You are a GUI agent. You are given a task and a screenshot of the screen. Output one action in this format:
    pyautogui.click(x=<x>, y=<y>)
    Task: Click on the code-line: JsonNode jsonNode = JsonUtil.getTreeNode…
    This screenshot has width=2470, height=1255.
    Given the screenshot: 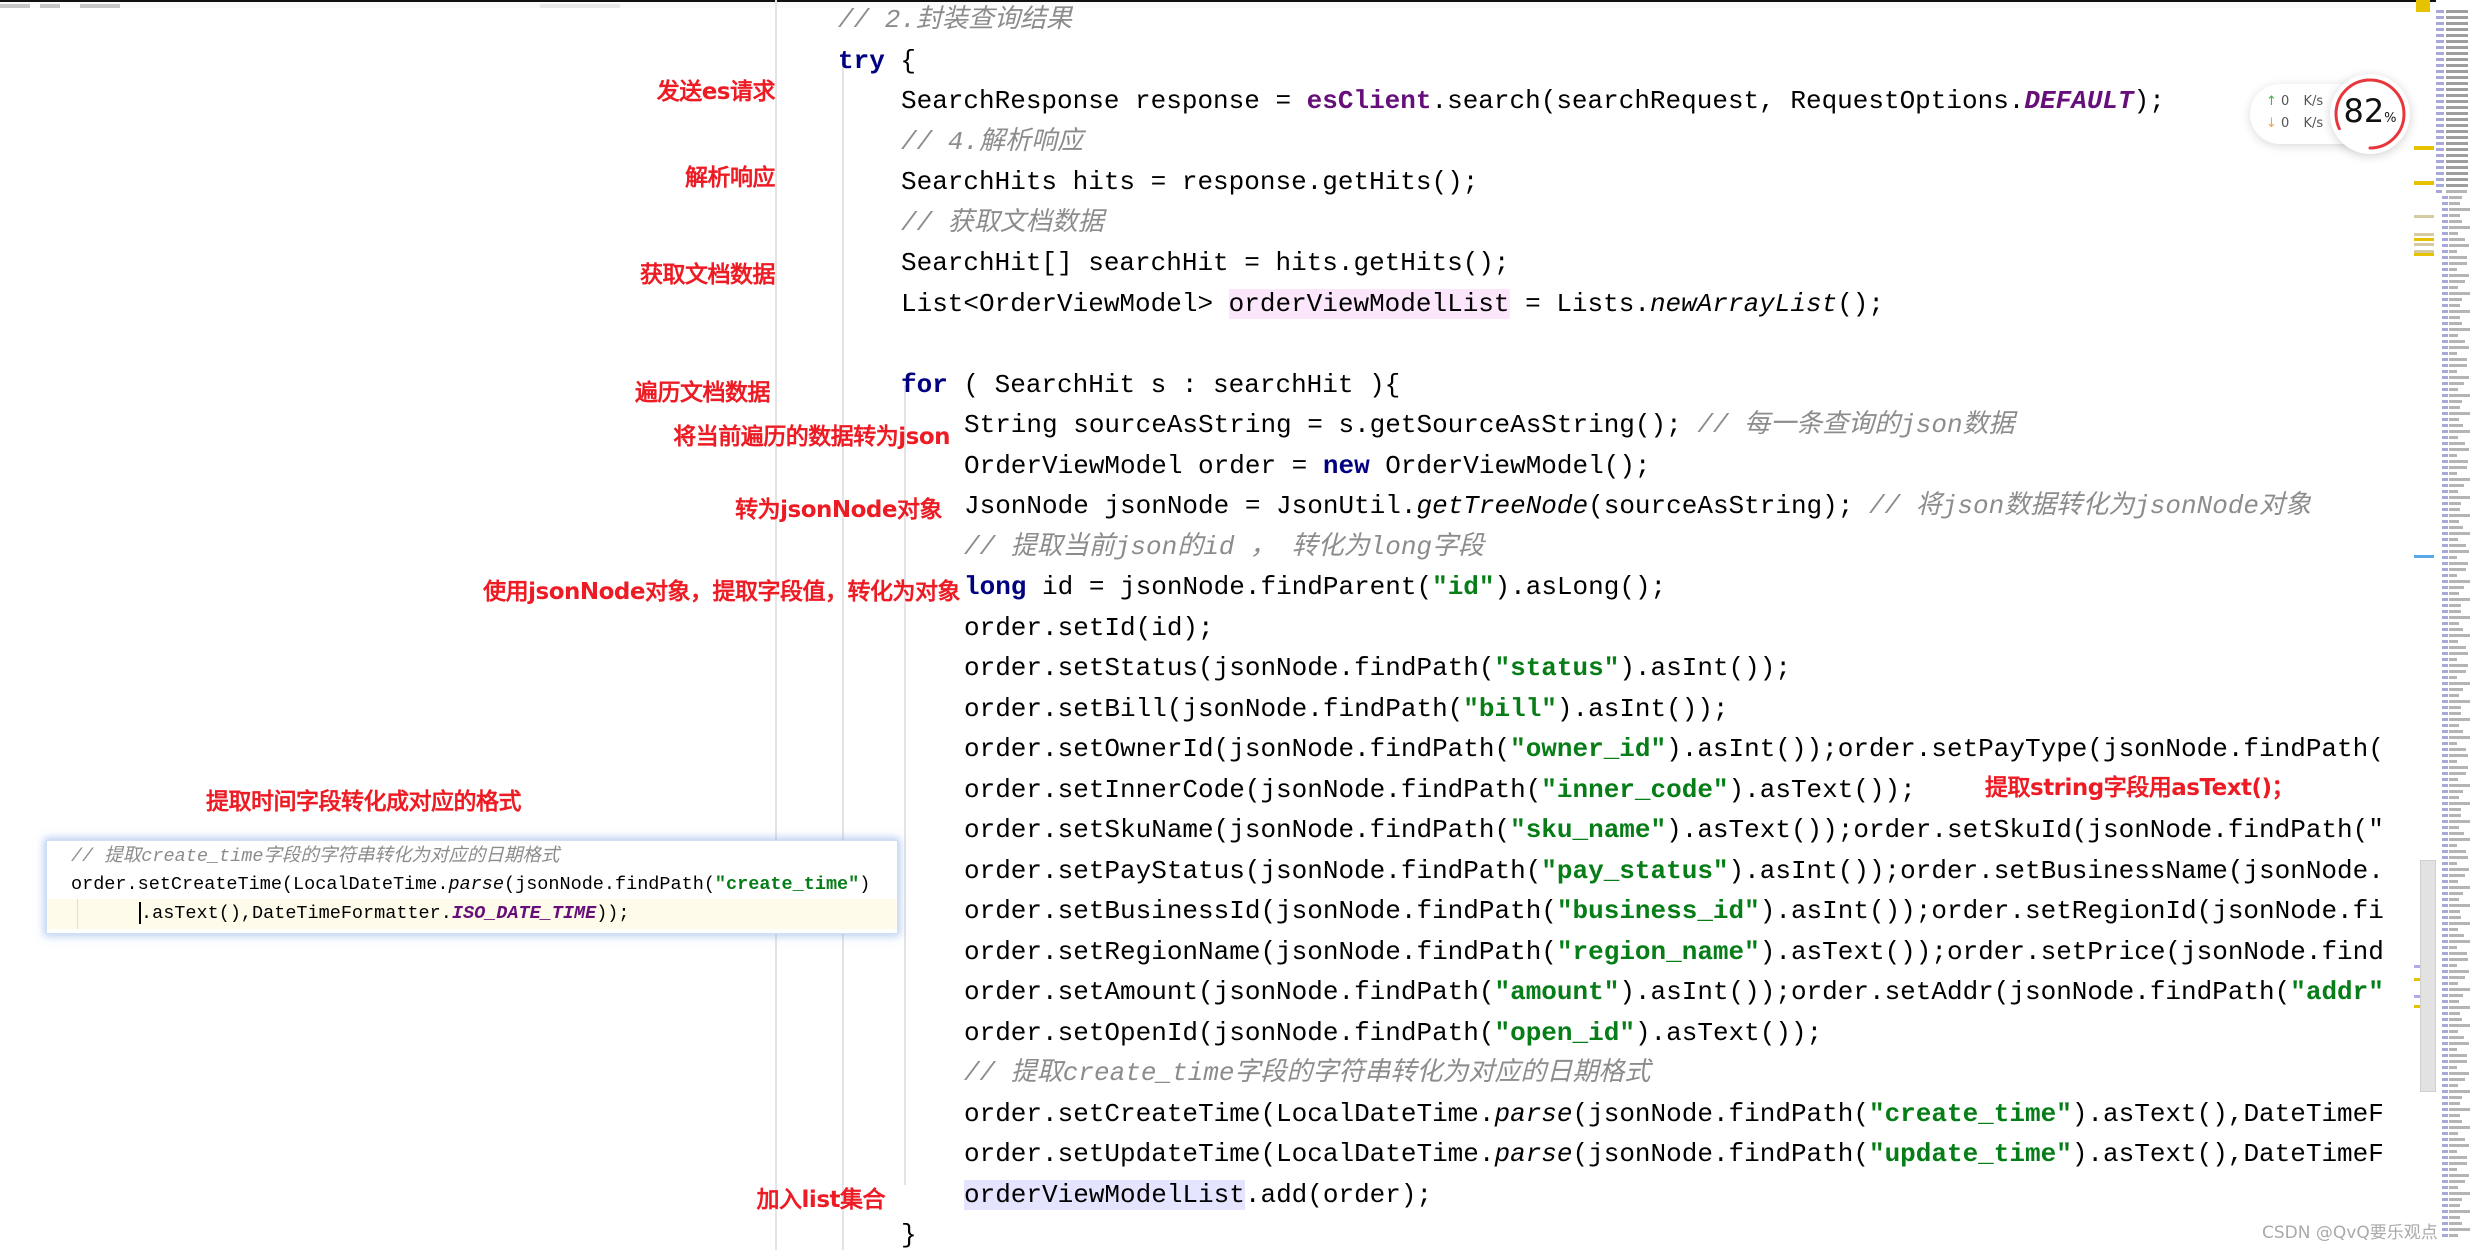 What is the action you would take?
    pyautogui.click(x=1637, y=506)
    